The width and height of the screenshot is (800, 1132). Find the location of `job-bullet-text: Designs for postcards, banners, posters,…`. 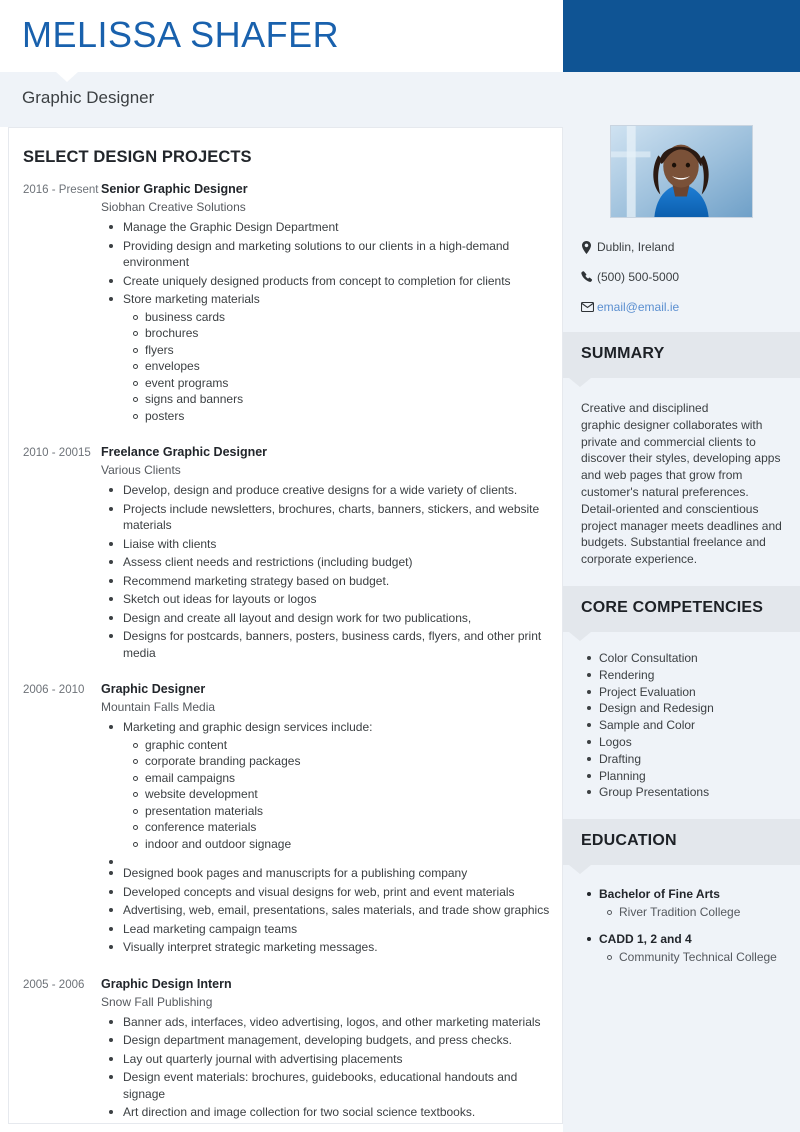

job-bullet-text: Designs for postcards, banners, posters,… is located at coordinates (332, 644).